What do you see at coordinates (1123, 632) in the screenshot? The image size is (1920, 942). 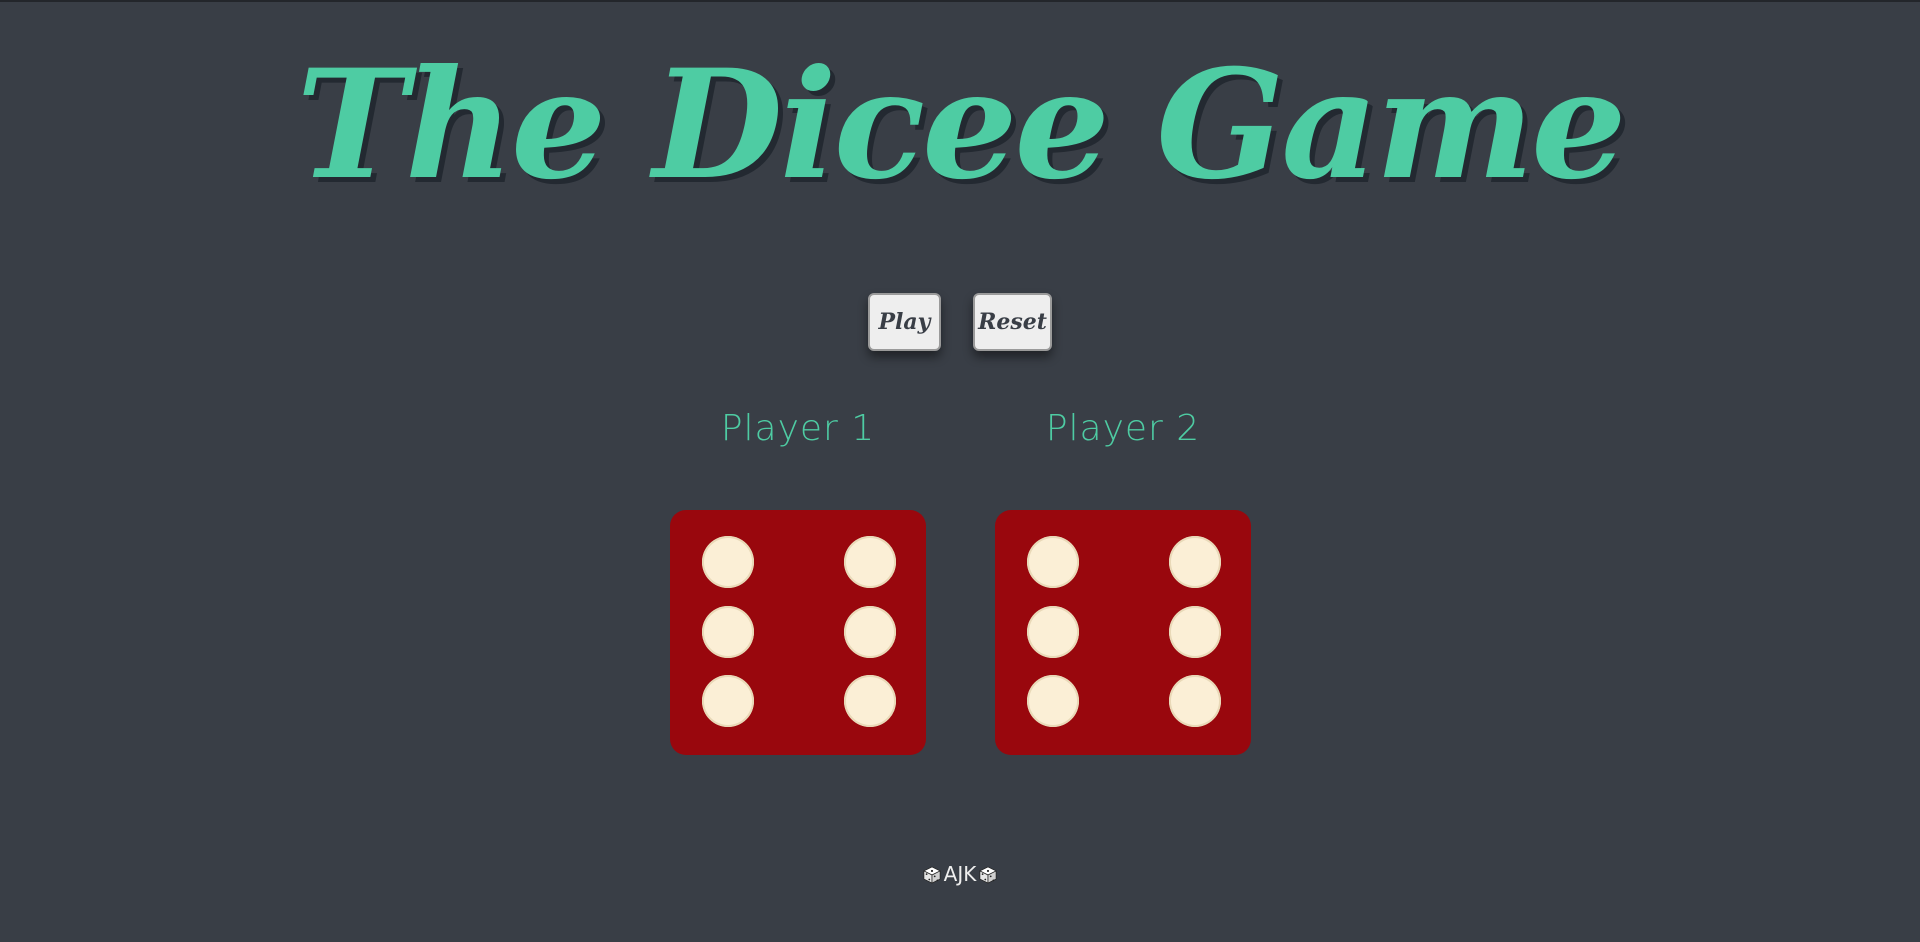 I see `player-2-die` at bounding box center [1123, 632].